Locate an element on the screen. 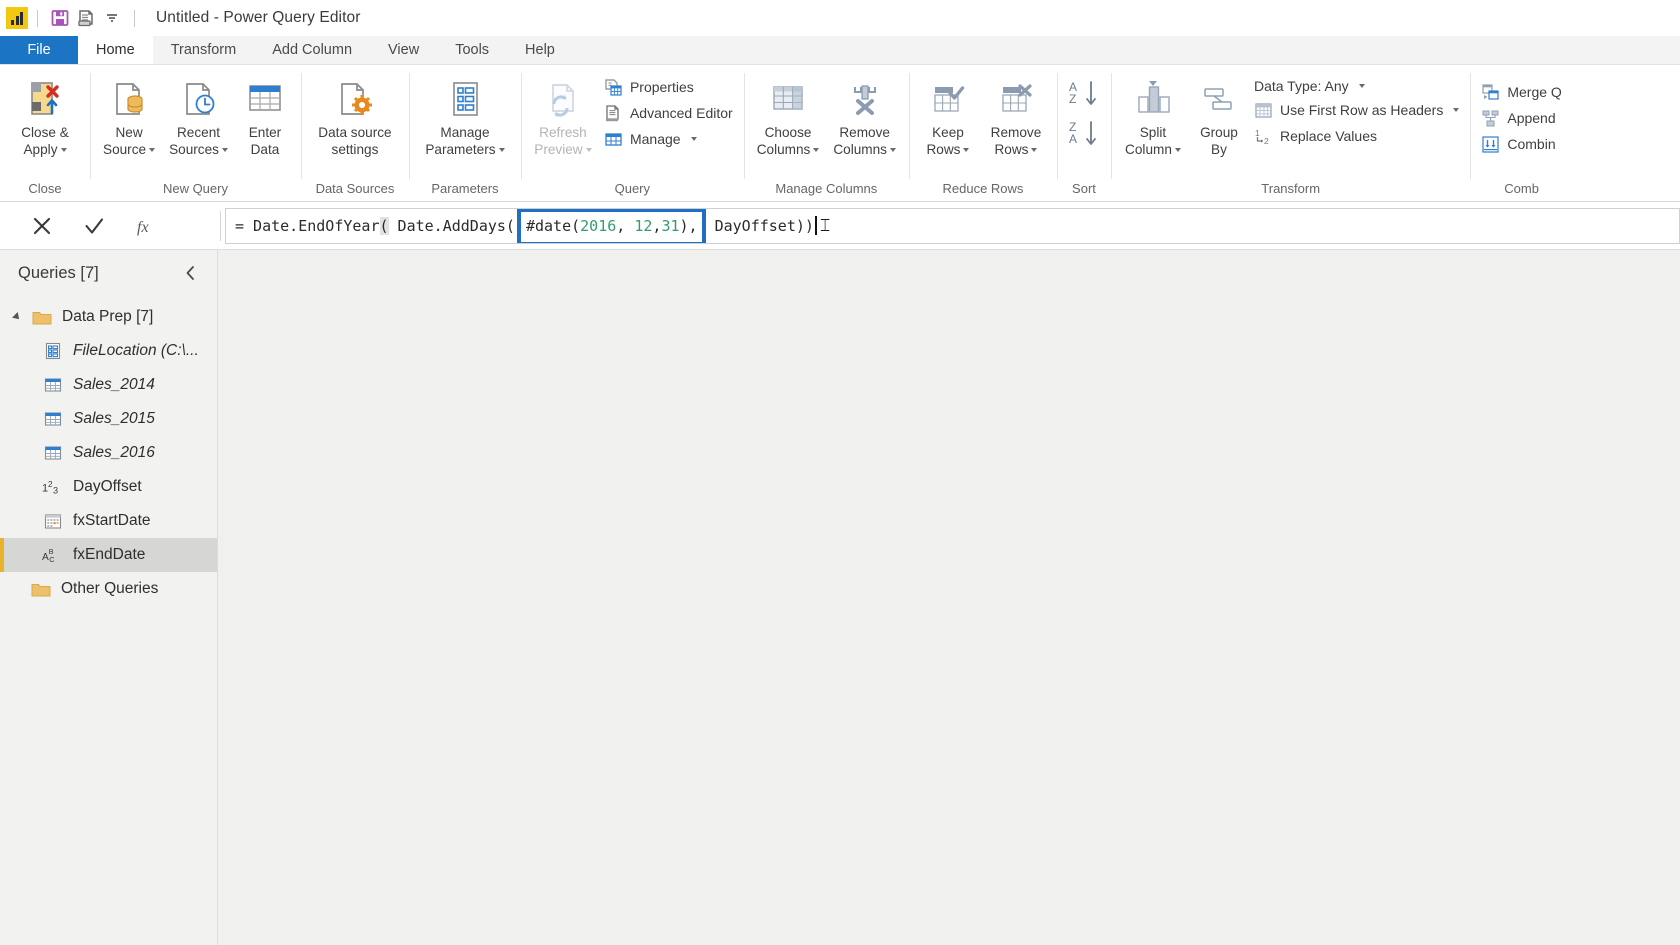 Image resolution: width=1680 pixels, height=945 pixels. formula-comma-1: , is located at coordinates (625, 226).